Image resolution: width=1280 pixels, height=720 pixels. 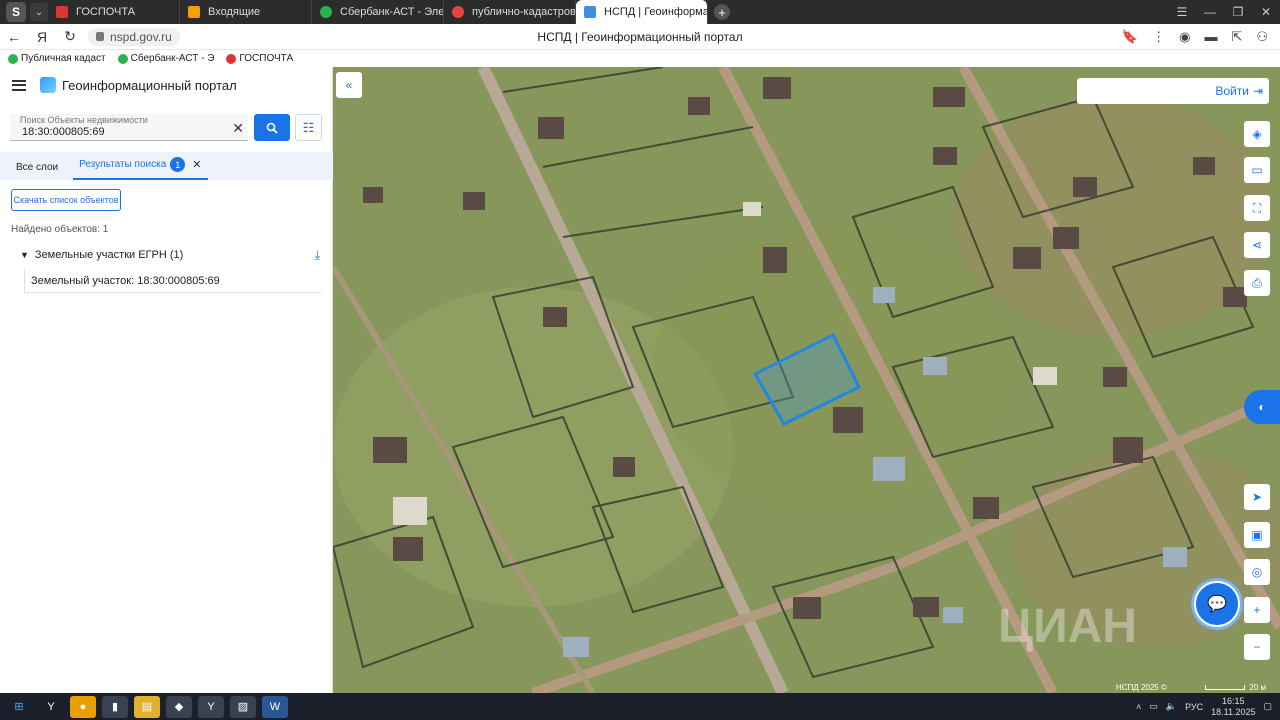 I want to click on search-button, so click(x=272, y=127).